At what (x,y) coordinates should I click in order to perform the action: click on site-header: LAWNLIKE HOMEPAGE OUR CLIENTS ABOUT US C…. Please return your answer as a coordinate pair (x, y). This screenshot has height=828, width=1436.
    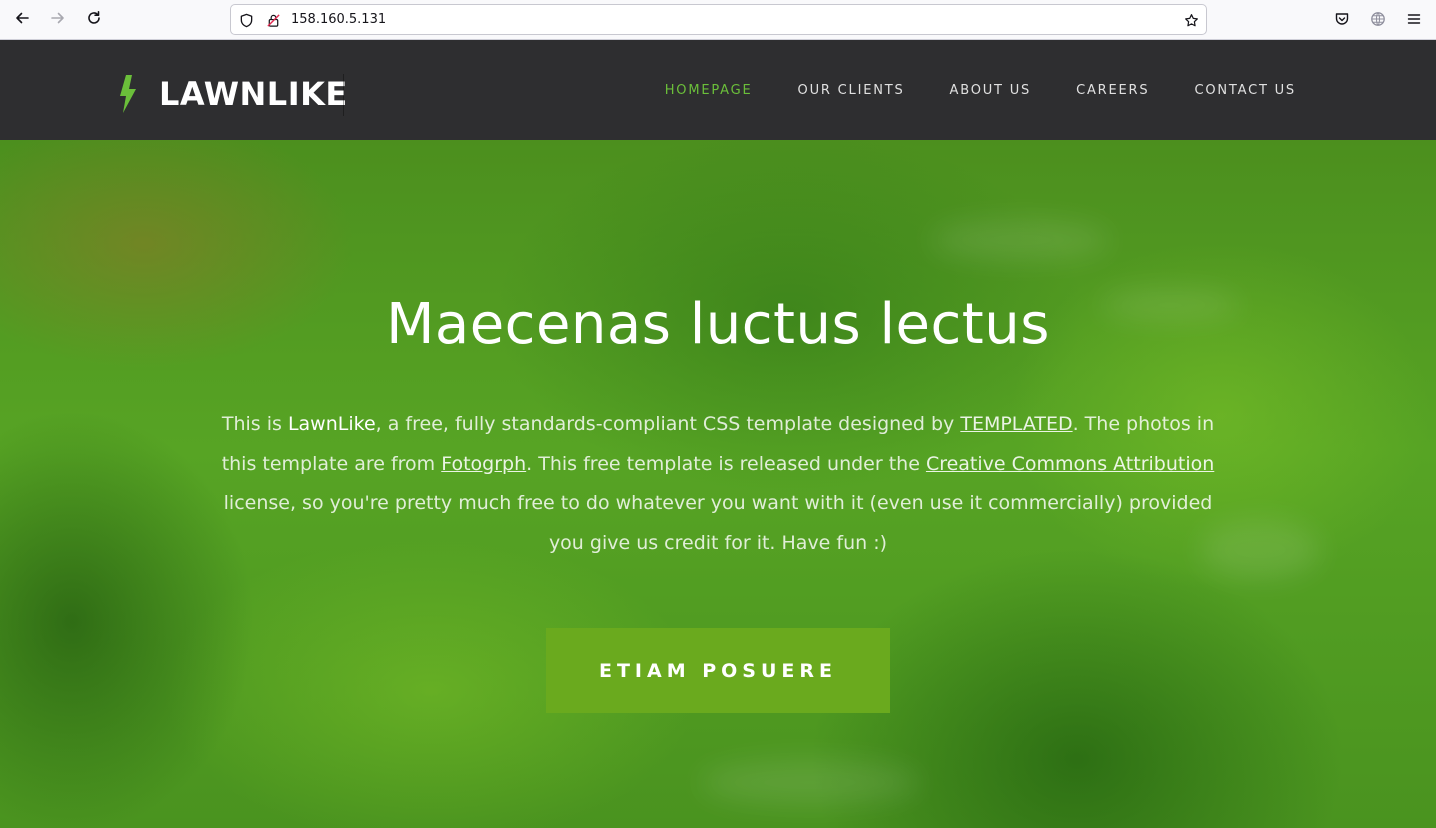
    Looking at the image, I should click on (718, 90).